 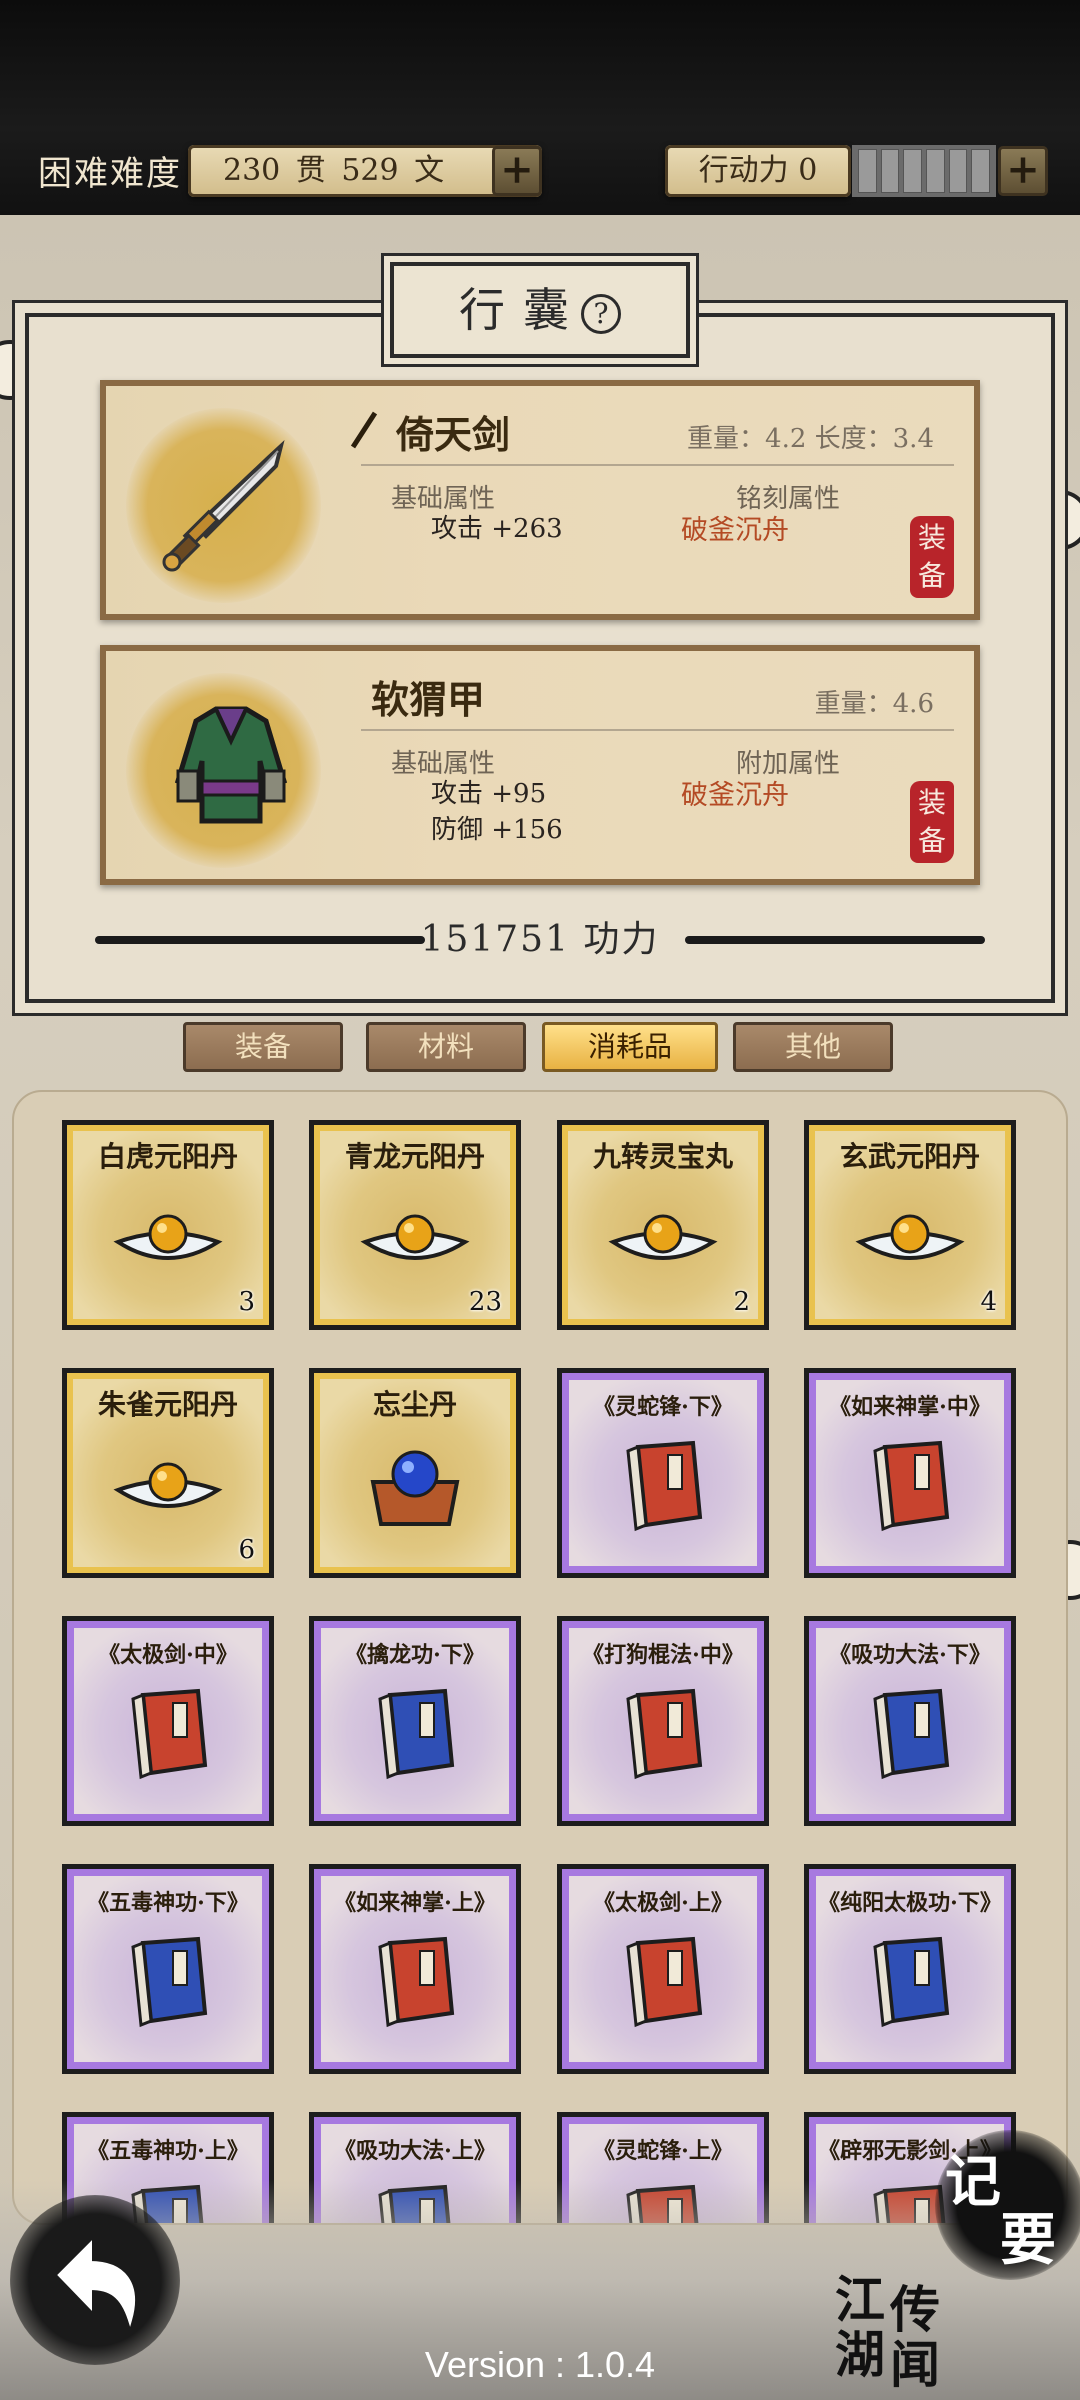 What do you see at coordinates (365, 171) in the screenshot?
I see `money-display: 230 贯 529 文` at bounding box center [365, 171].